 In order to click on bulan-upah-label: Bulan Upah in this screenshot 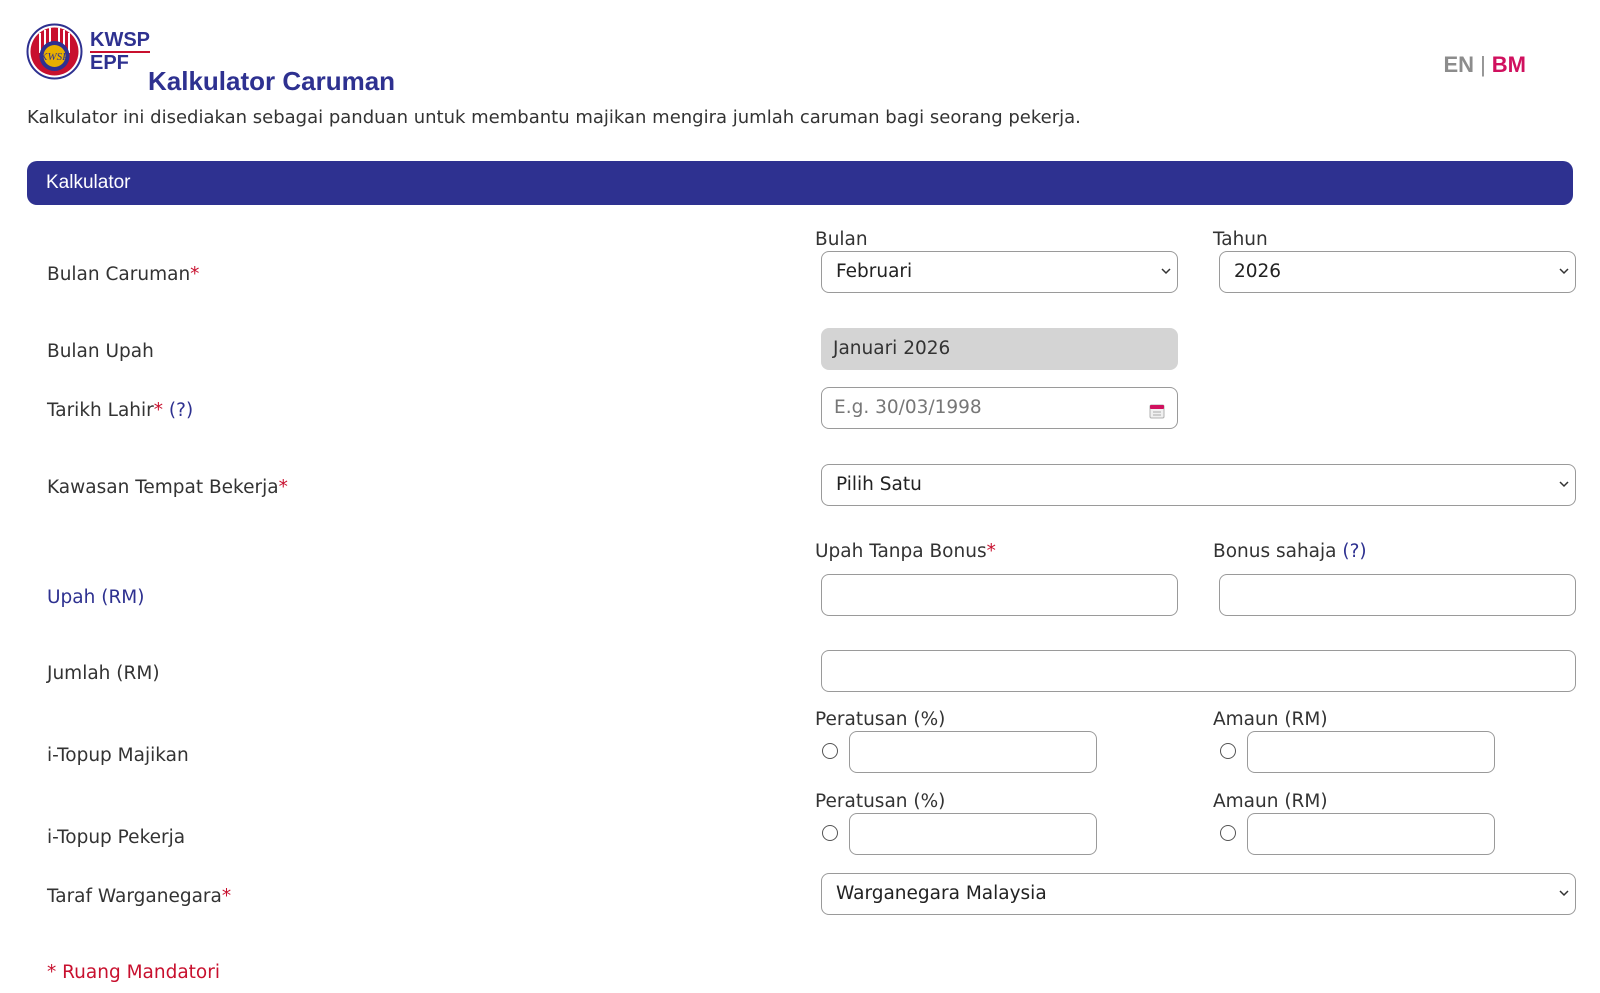, I will do `click(100, 351)`.